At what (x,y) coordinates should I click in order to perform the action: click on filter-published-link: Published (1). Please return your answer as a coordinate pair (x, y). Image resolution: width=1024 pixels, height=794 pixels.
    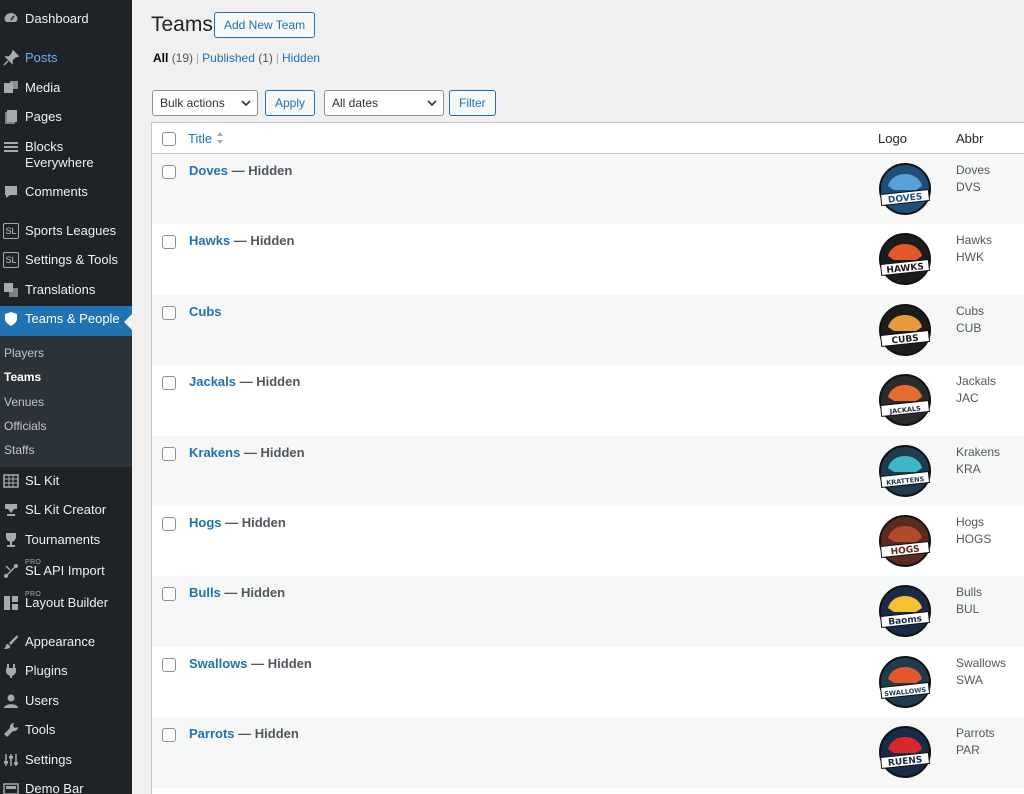
    Looking at the image, I should click on (237, 58).